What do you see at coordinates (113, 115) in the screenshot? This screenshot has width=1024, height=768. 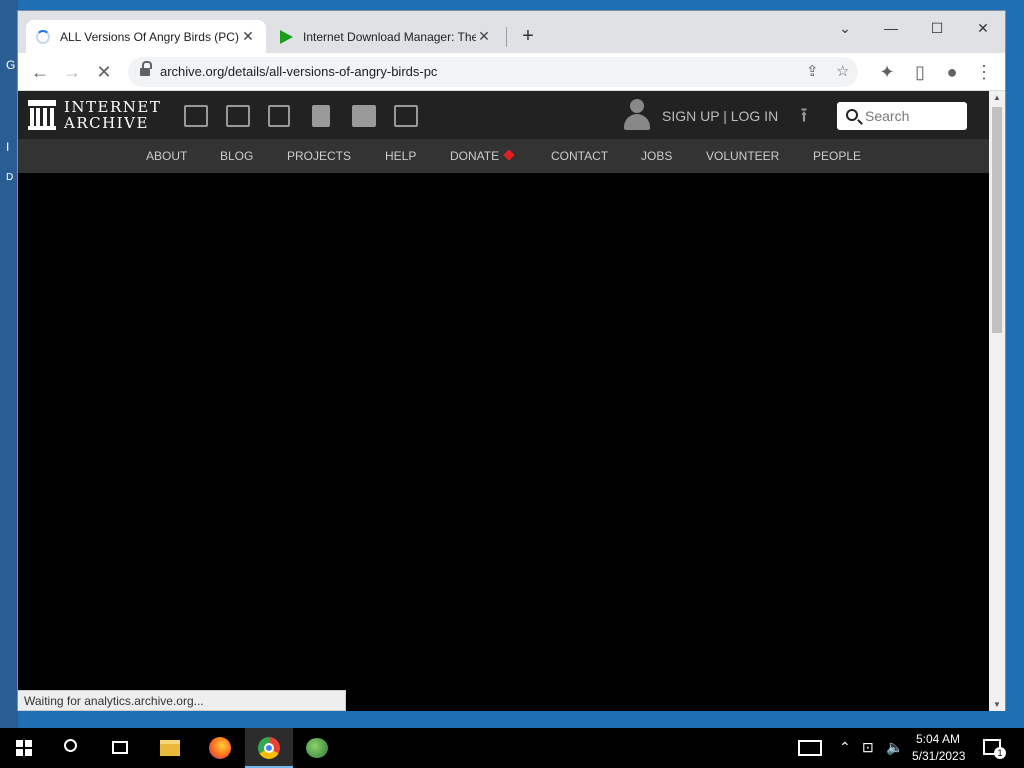 I see `archive-wordmark: INTERNET ARCHIVE` at bounding box center [113, 115].